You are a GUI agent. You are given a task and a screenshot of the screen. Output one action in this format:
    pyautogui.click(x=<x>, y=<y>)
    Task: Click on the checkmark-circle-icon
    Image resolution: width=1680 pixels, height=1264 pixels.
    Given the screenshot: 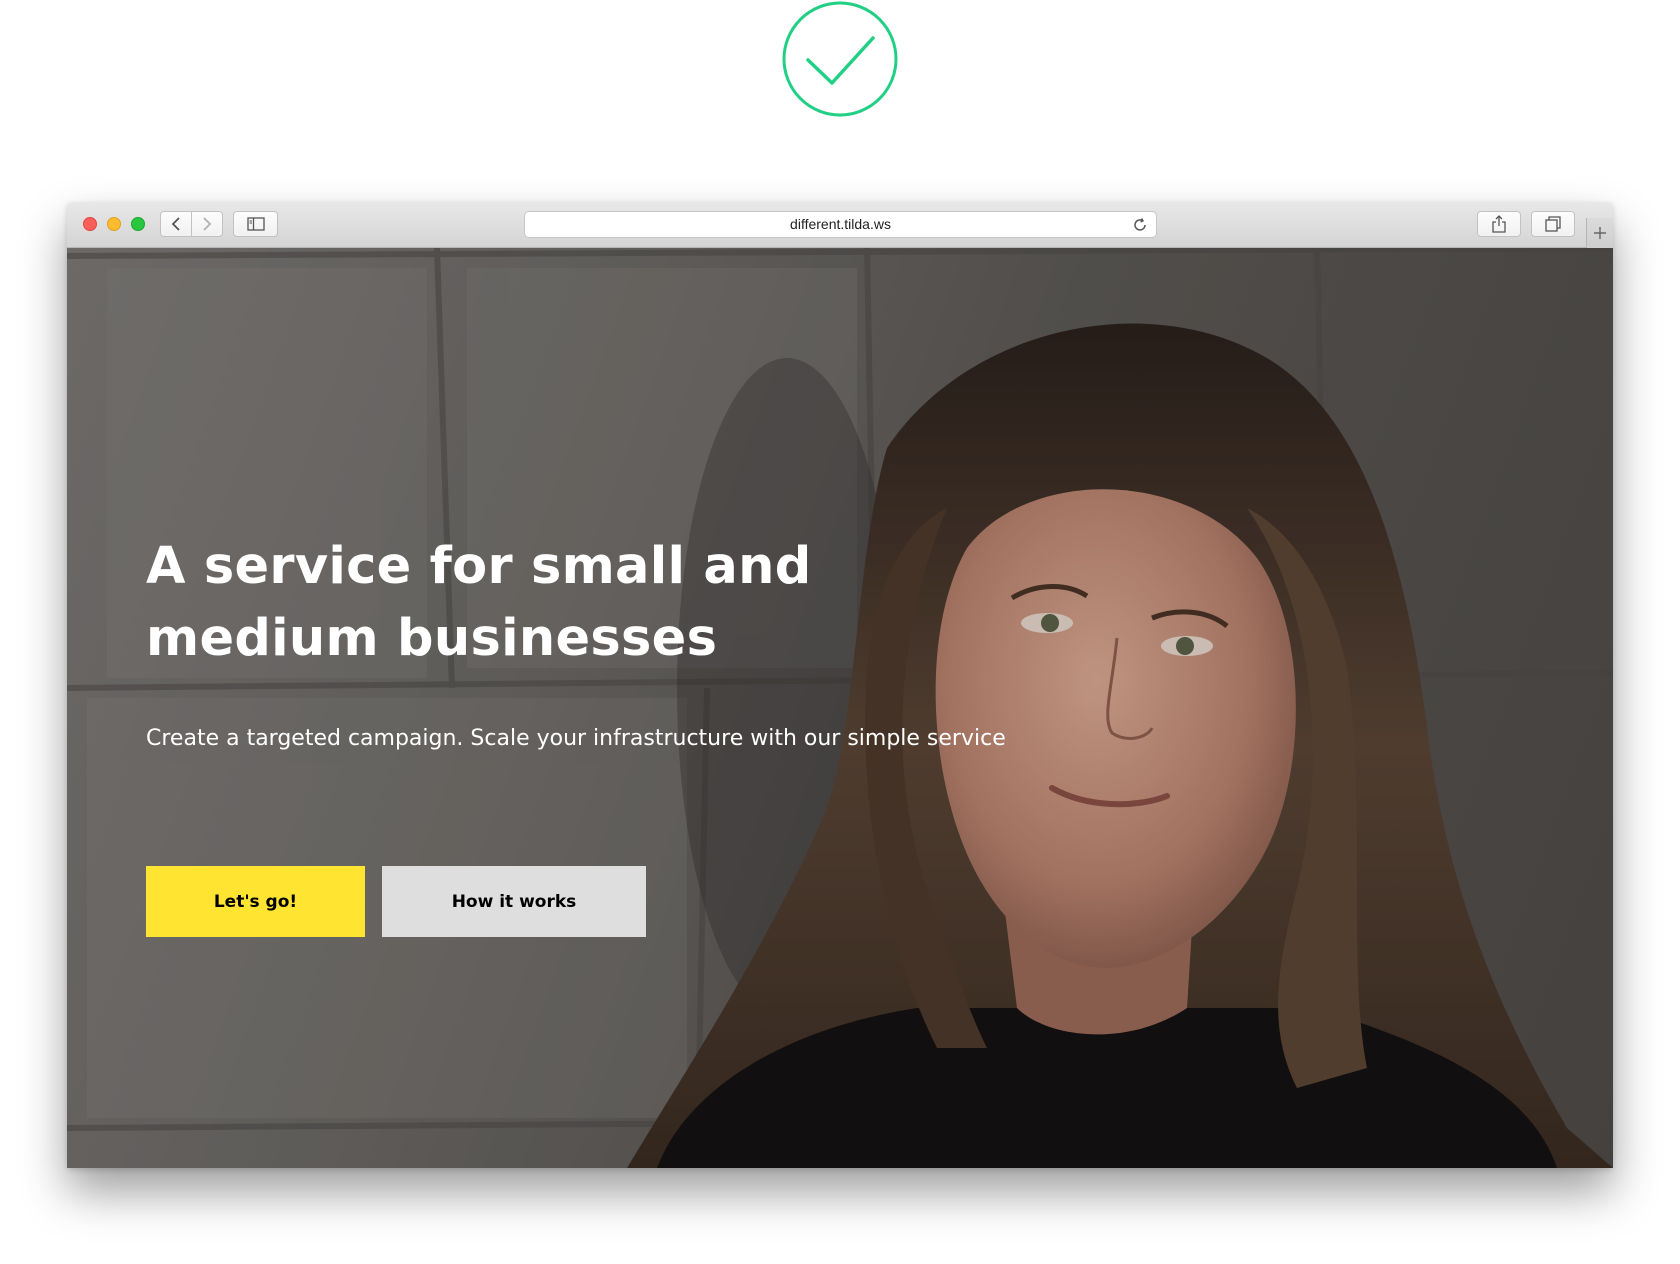 What is the action you would take?
    pyautogui.click(x=840, y=59)
    